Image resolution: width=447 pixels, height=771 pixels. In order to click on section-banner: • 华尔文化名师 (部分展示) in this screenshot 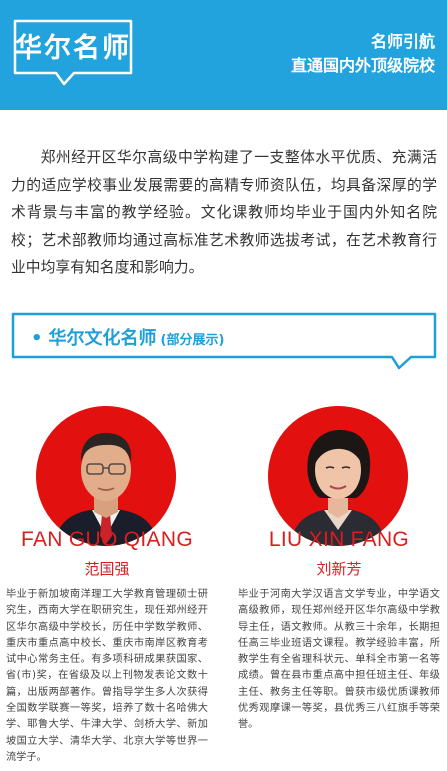, I will do `click(224, 341)`.